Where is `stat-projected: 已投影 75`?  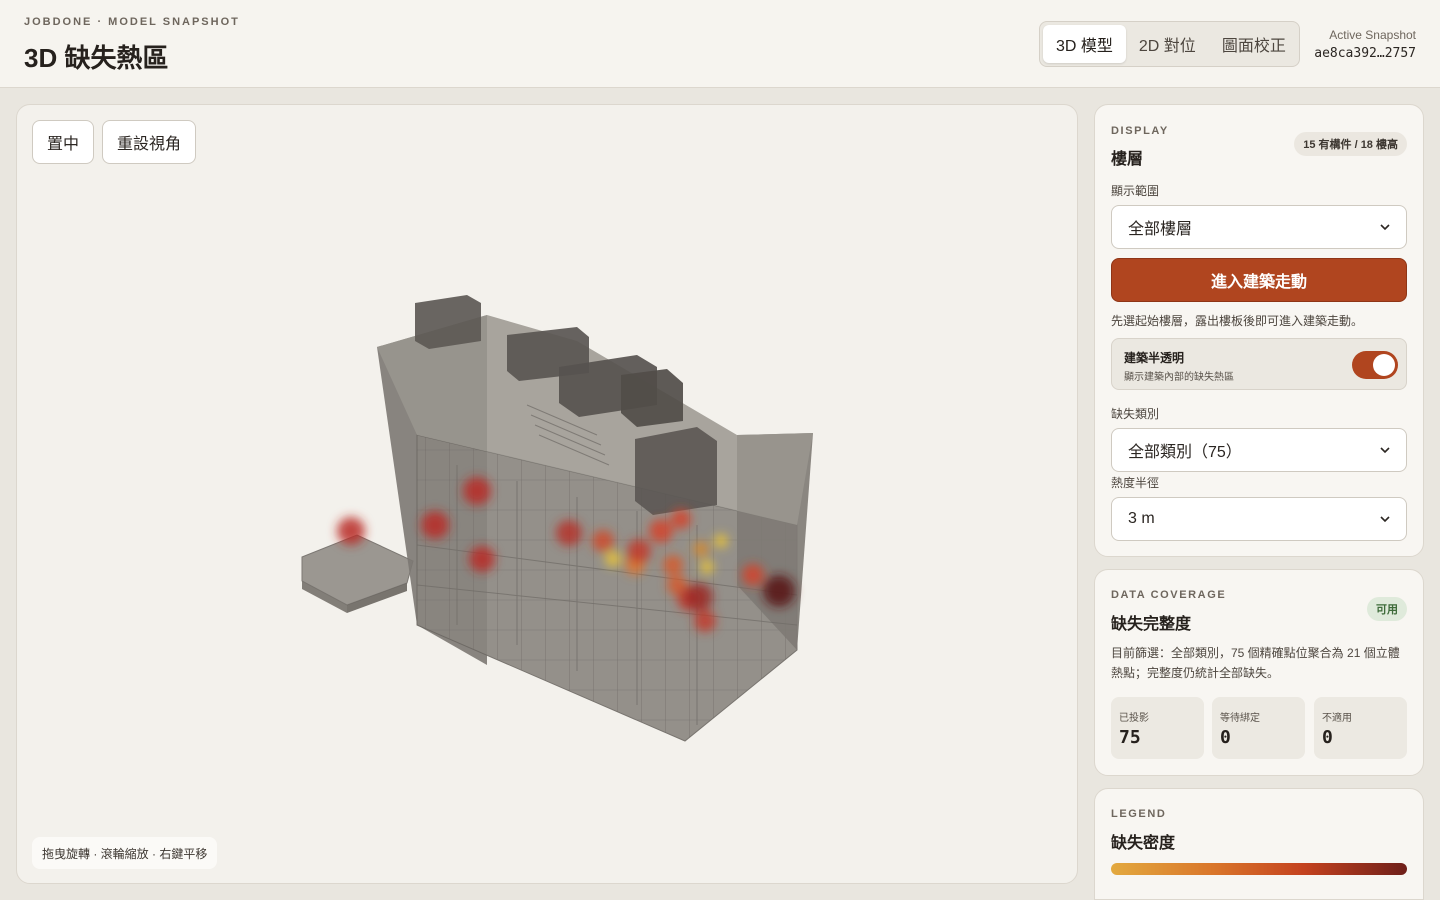
stat-projected: 已投影 75 is located at coordinates (1157, 728).